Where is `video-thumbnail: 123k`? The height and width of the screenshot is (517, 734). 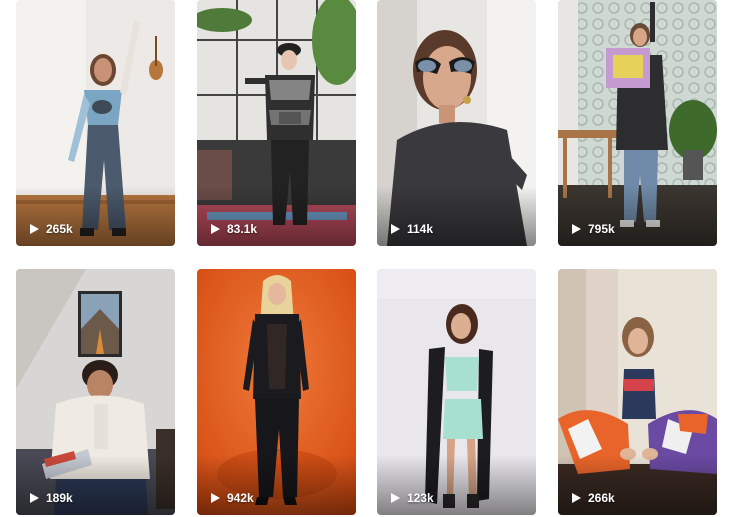 video-thumbnail: 123k is located at coordinates (456, 392).